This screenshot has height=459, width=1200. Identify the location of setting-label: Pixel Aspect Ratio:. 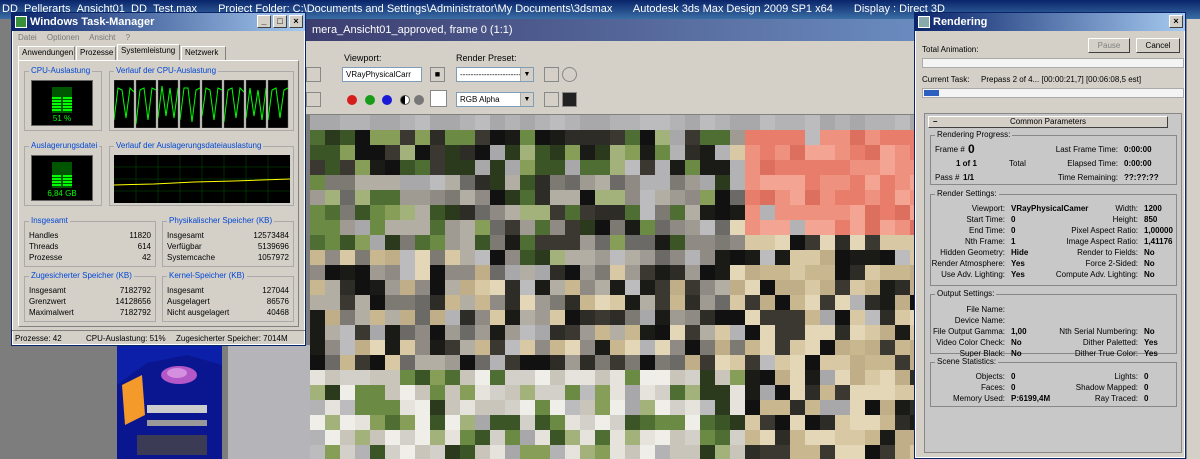
(1104, 230).